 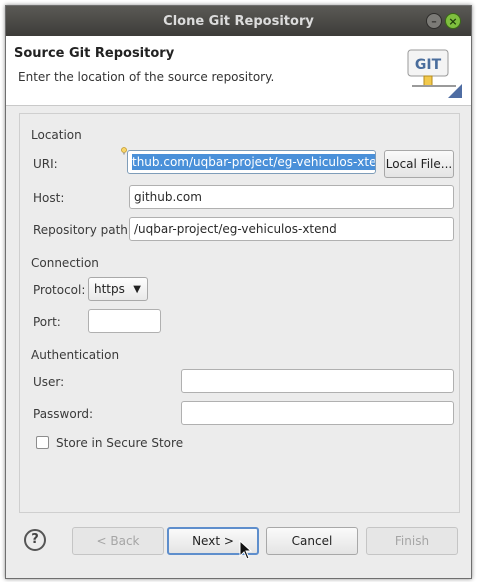 What do you see at coordinates (65, 263) in the screenshot?
I see `connection-section-label: Connection` at bounding box center [65, 263].